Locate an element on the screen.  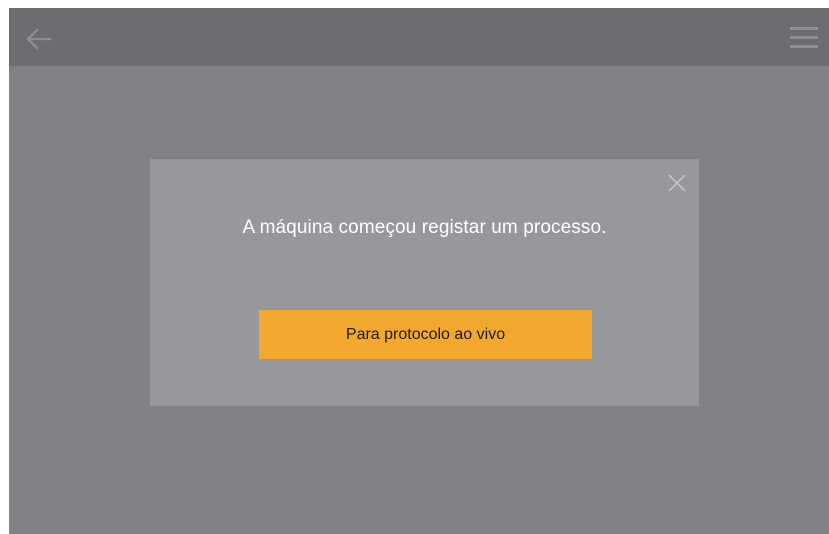
arrow-left-icon is located at coordinates (39, 39).